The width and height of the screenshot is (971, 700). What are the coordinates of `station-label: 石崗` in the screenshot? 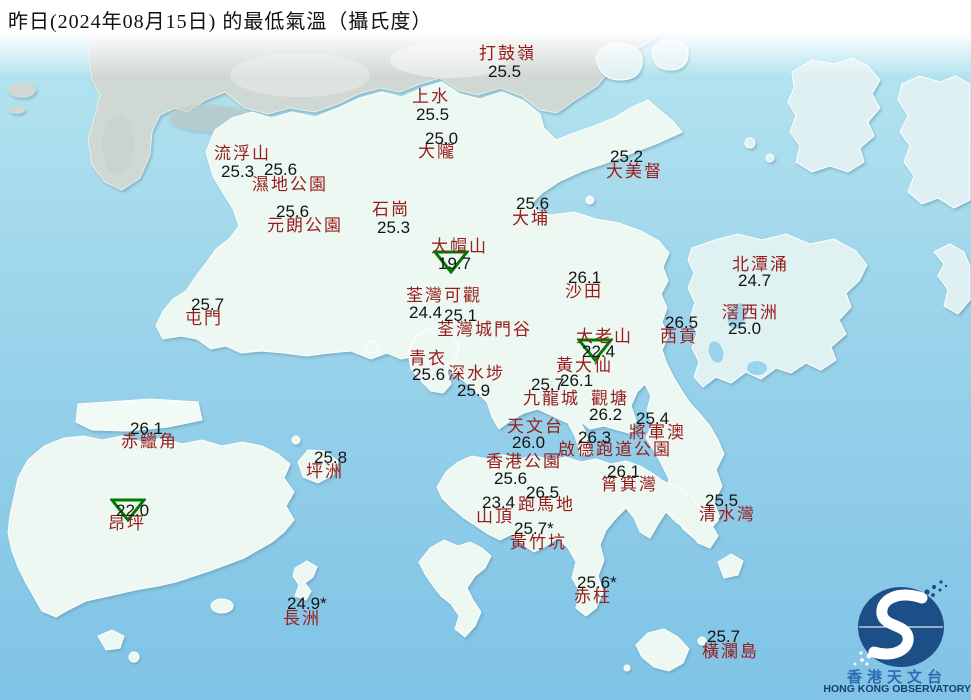 It's located at (391, 209).